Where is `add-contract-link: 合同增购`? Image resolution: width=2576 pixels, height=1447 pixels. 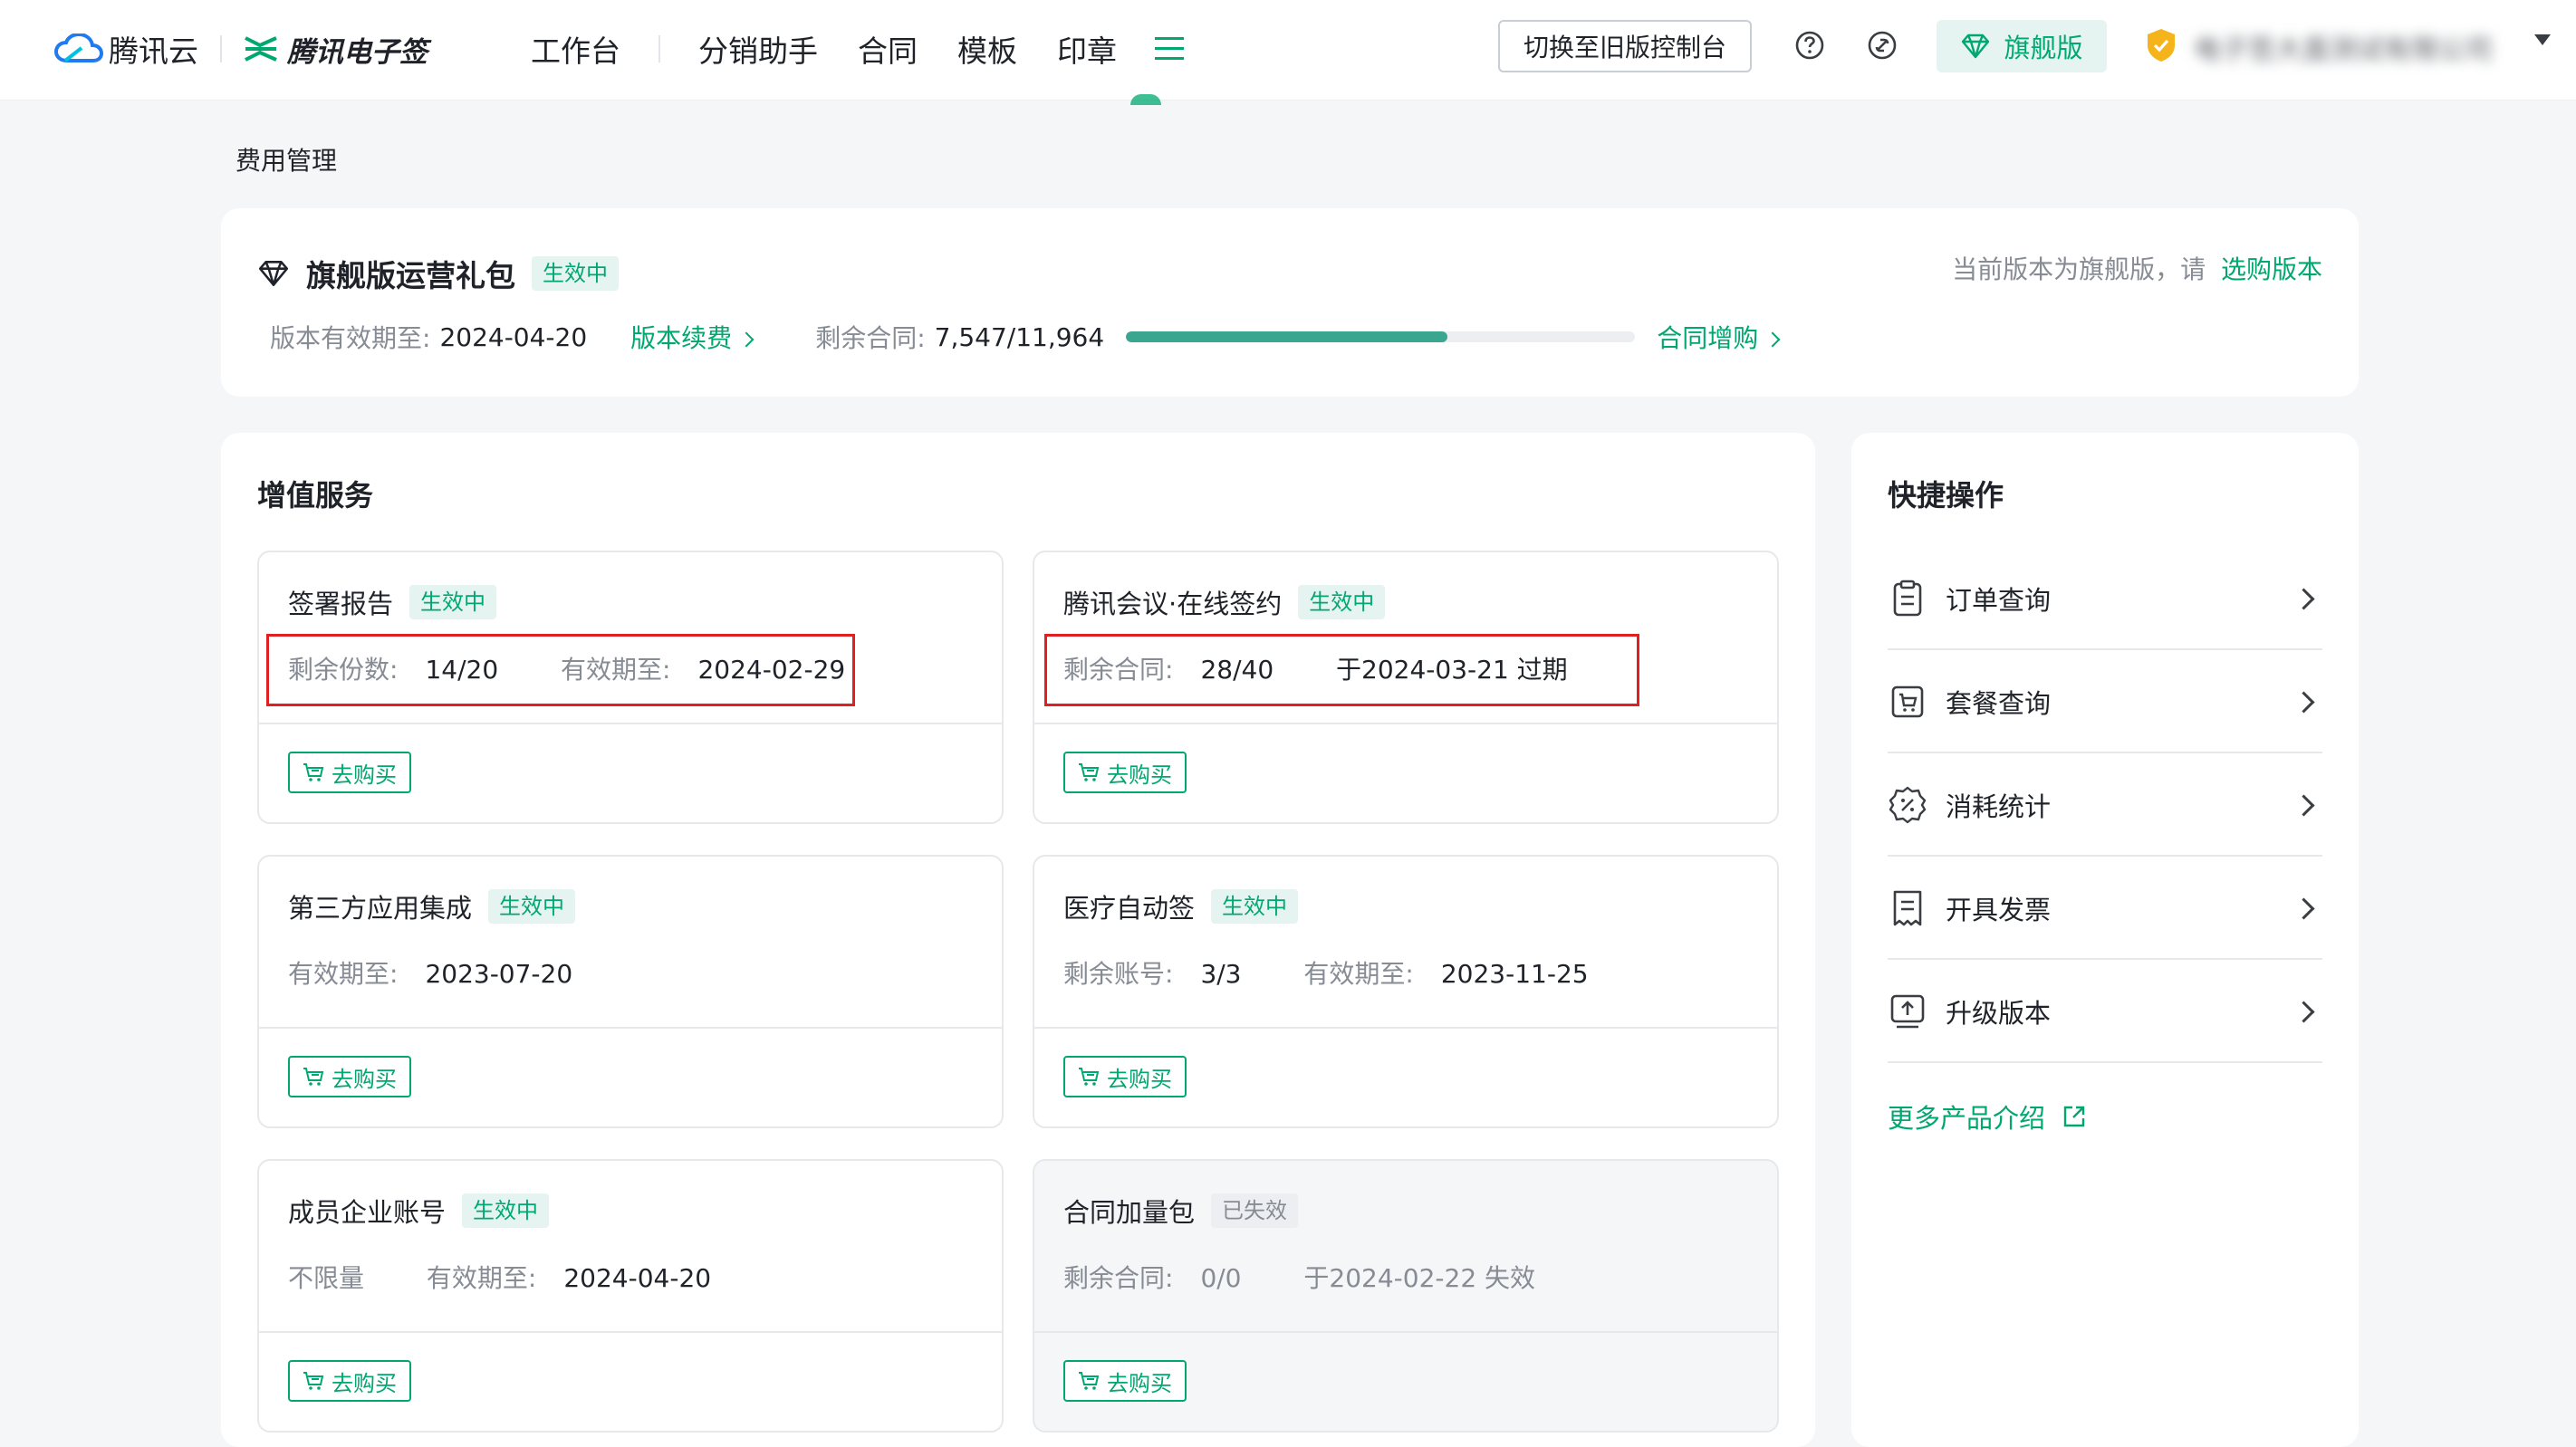 add-contract-link: 合同增购 is located at coordinates (1719, 337).